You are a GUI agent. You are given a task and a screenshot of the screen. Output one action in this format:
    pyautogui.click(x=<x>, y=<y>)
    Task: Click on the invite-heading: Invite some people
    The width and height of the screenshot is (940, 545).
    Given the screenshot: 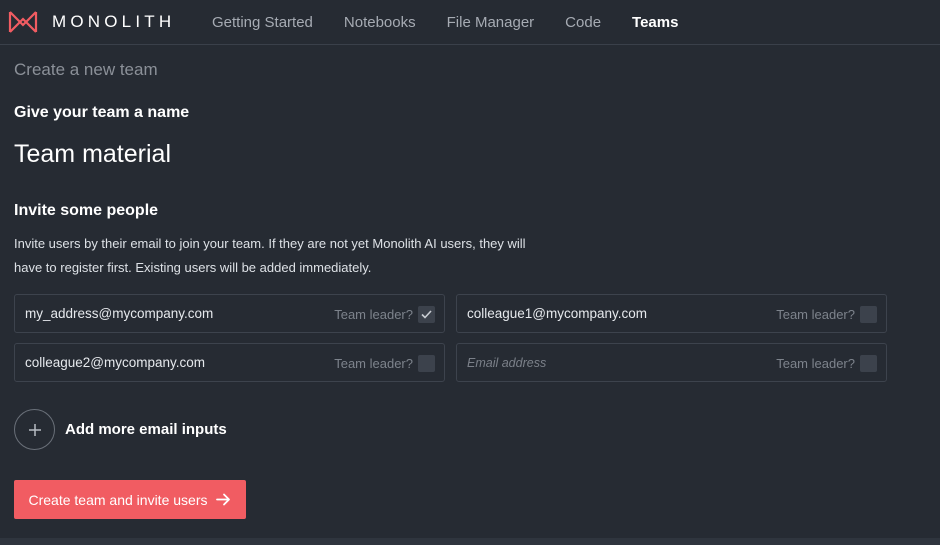 What is the action you would take?
    pyautogui.click(x=86, y=210)
    